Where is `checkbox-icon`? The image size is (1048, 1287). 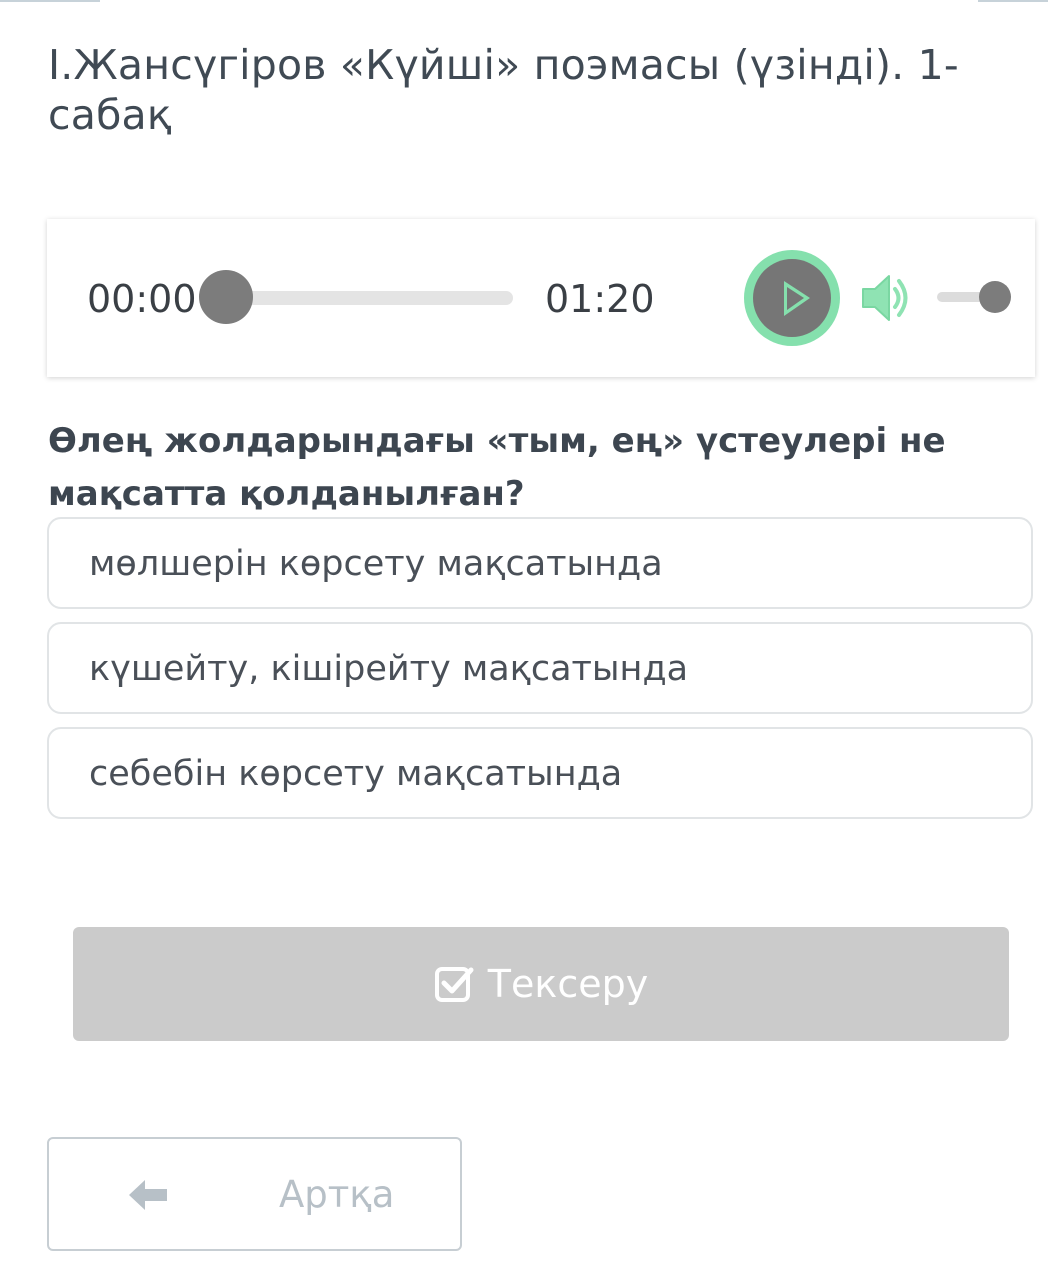
checkbox-icon is located at coordinates (454, 984).